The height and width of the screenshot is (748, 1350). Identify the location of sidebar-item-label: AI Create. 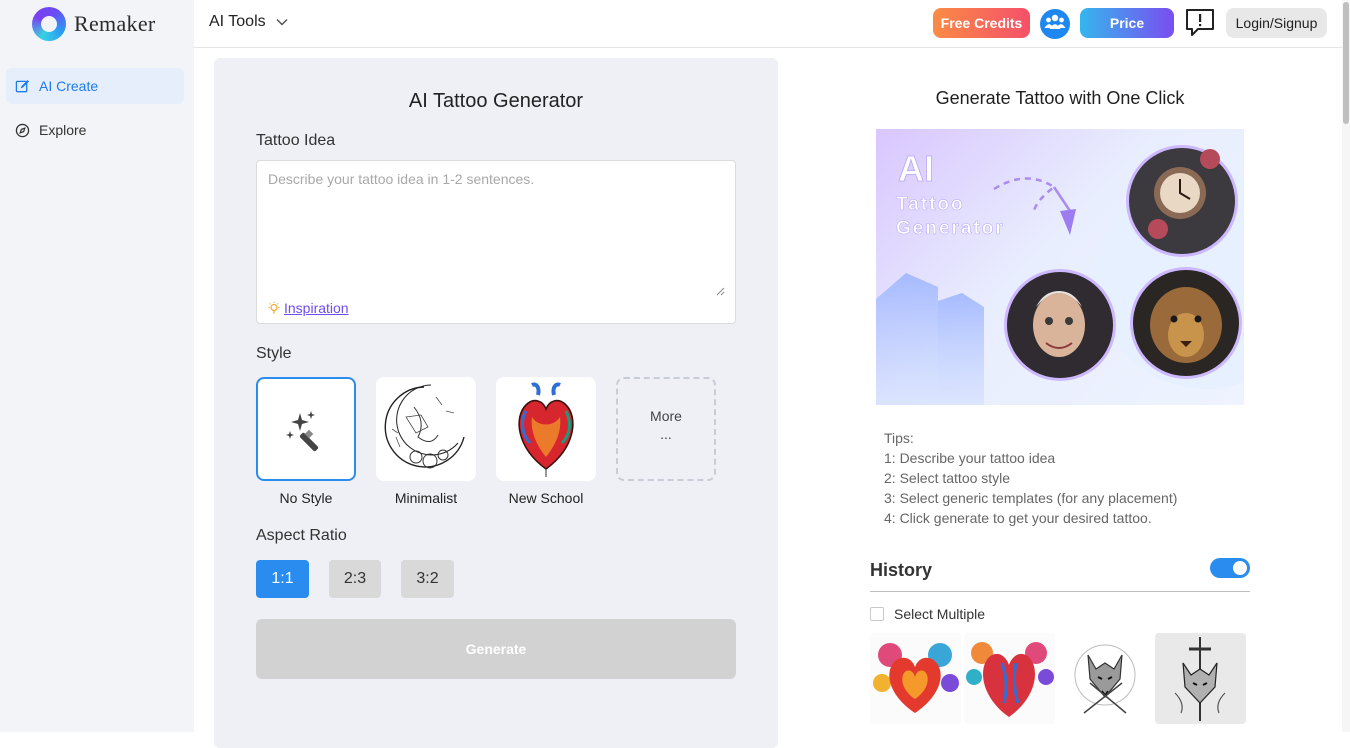
(69, 86).